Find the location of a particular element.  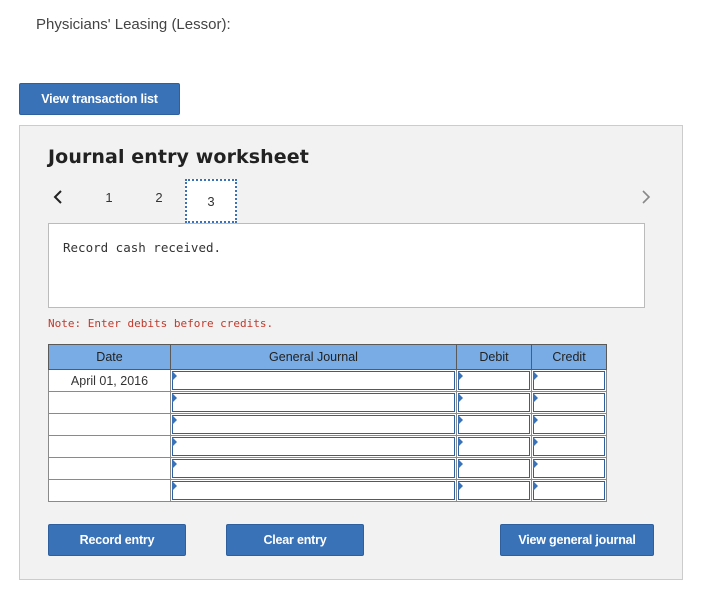

entry-description: Record cash received. is located at coordinates (142, 247).